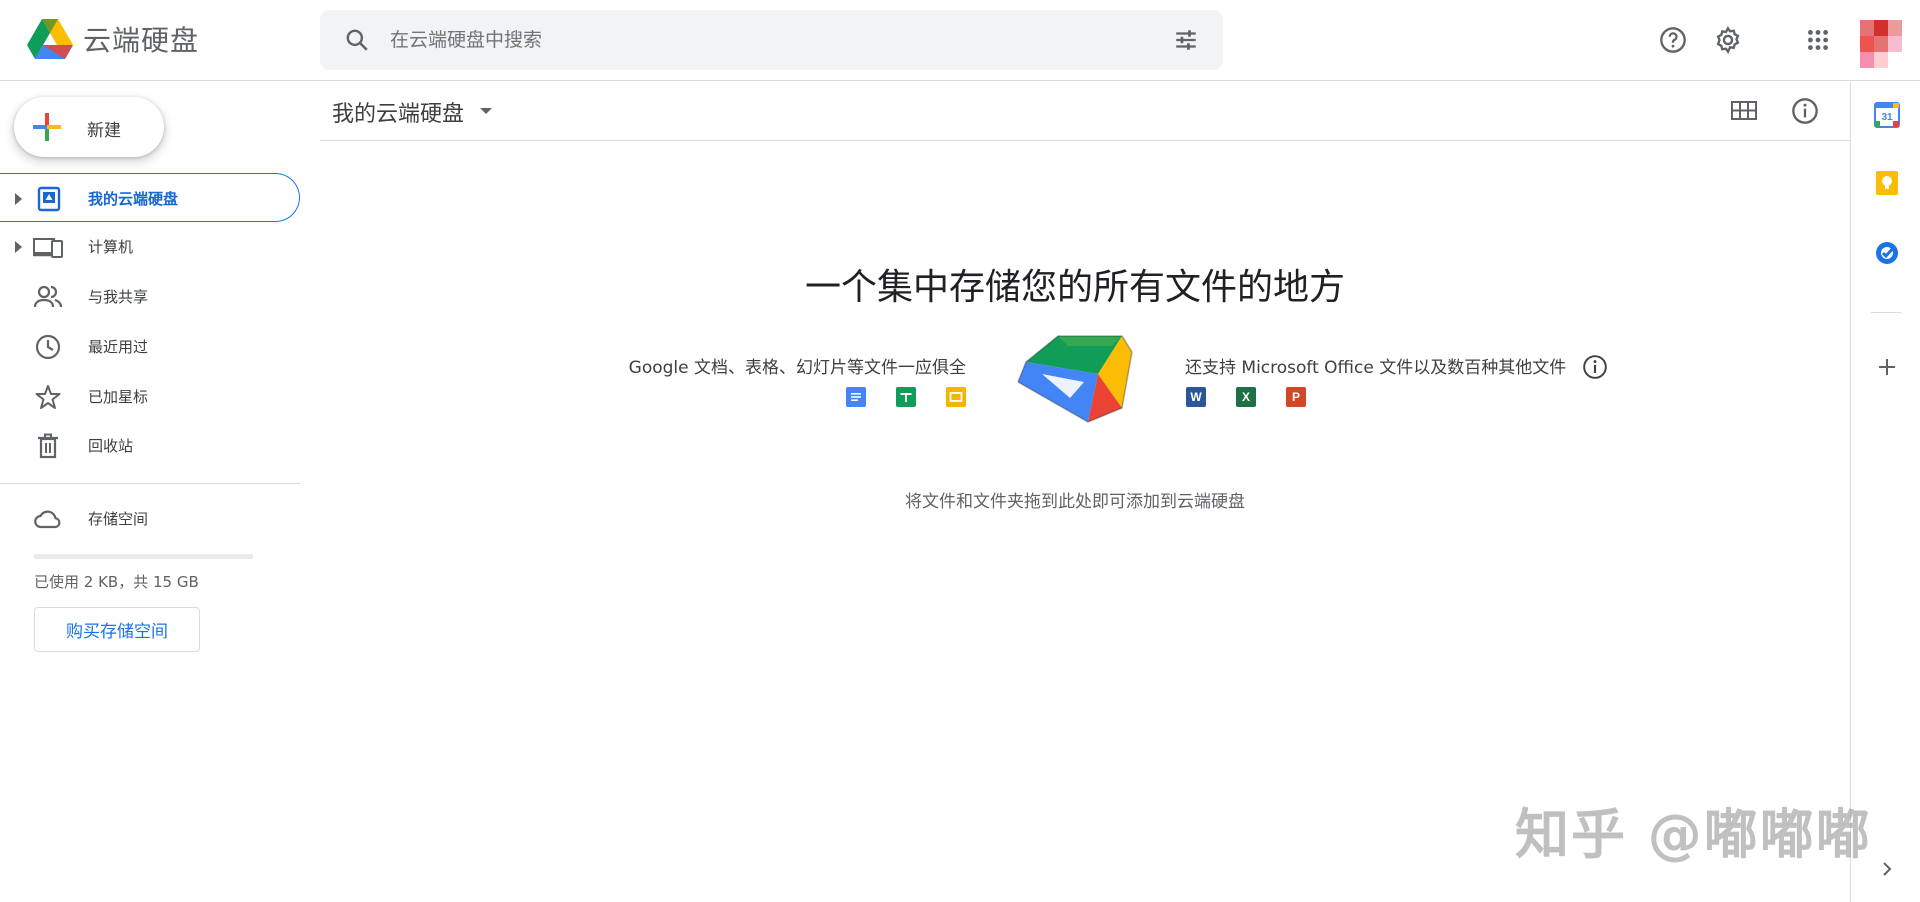  Describe the element at coordinates (1246, 397) in the screenshot. I see `excel-icon: X` at that location.